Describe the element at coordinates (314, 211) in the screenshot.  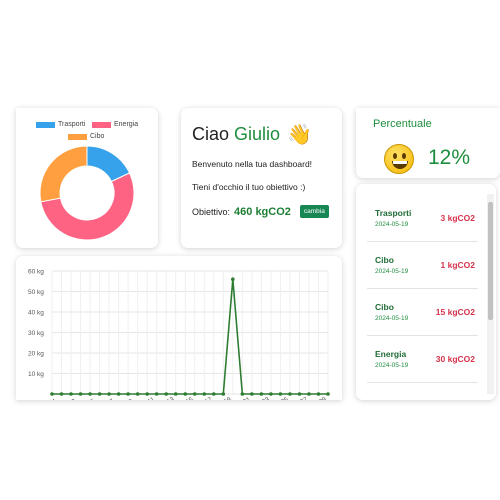
I see `change-goal-button: cambia` at that location.